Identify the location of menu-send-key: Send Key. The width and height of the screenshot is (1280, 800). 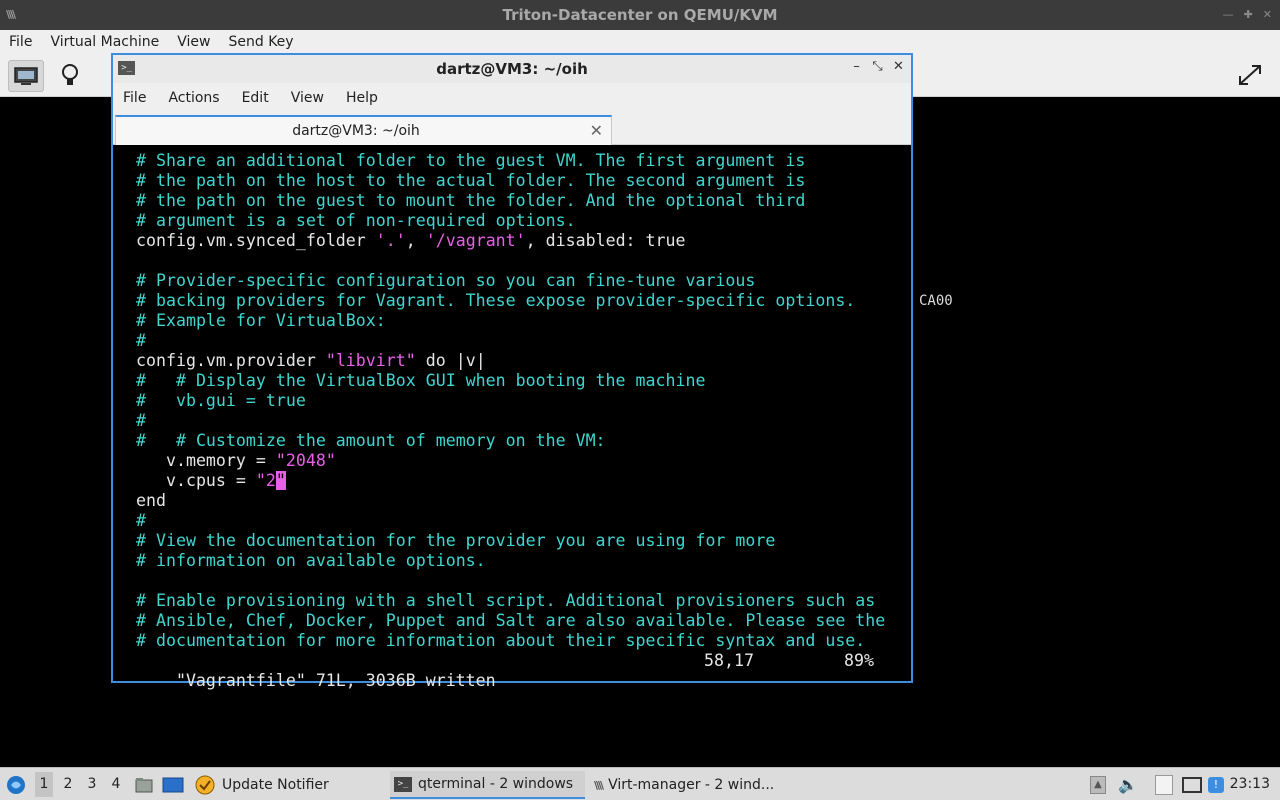
(260, 42).